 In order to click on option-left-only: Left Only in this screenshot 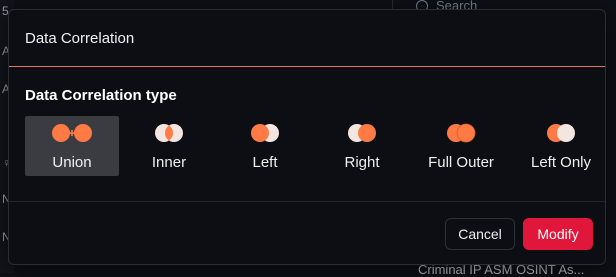, I will do `click(559, 146)`.